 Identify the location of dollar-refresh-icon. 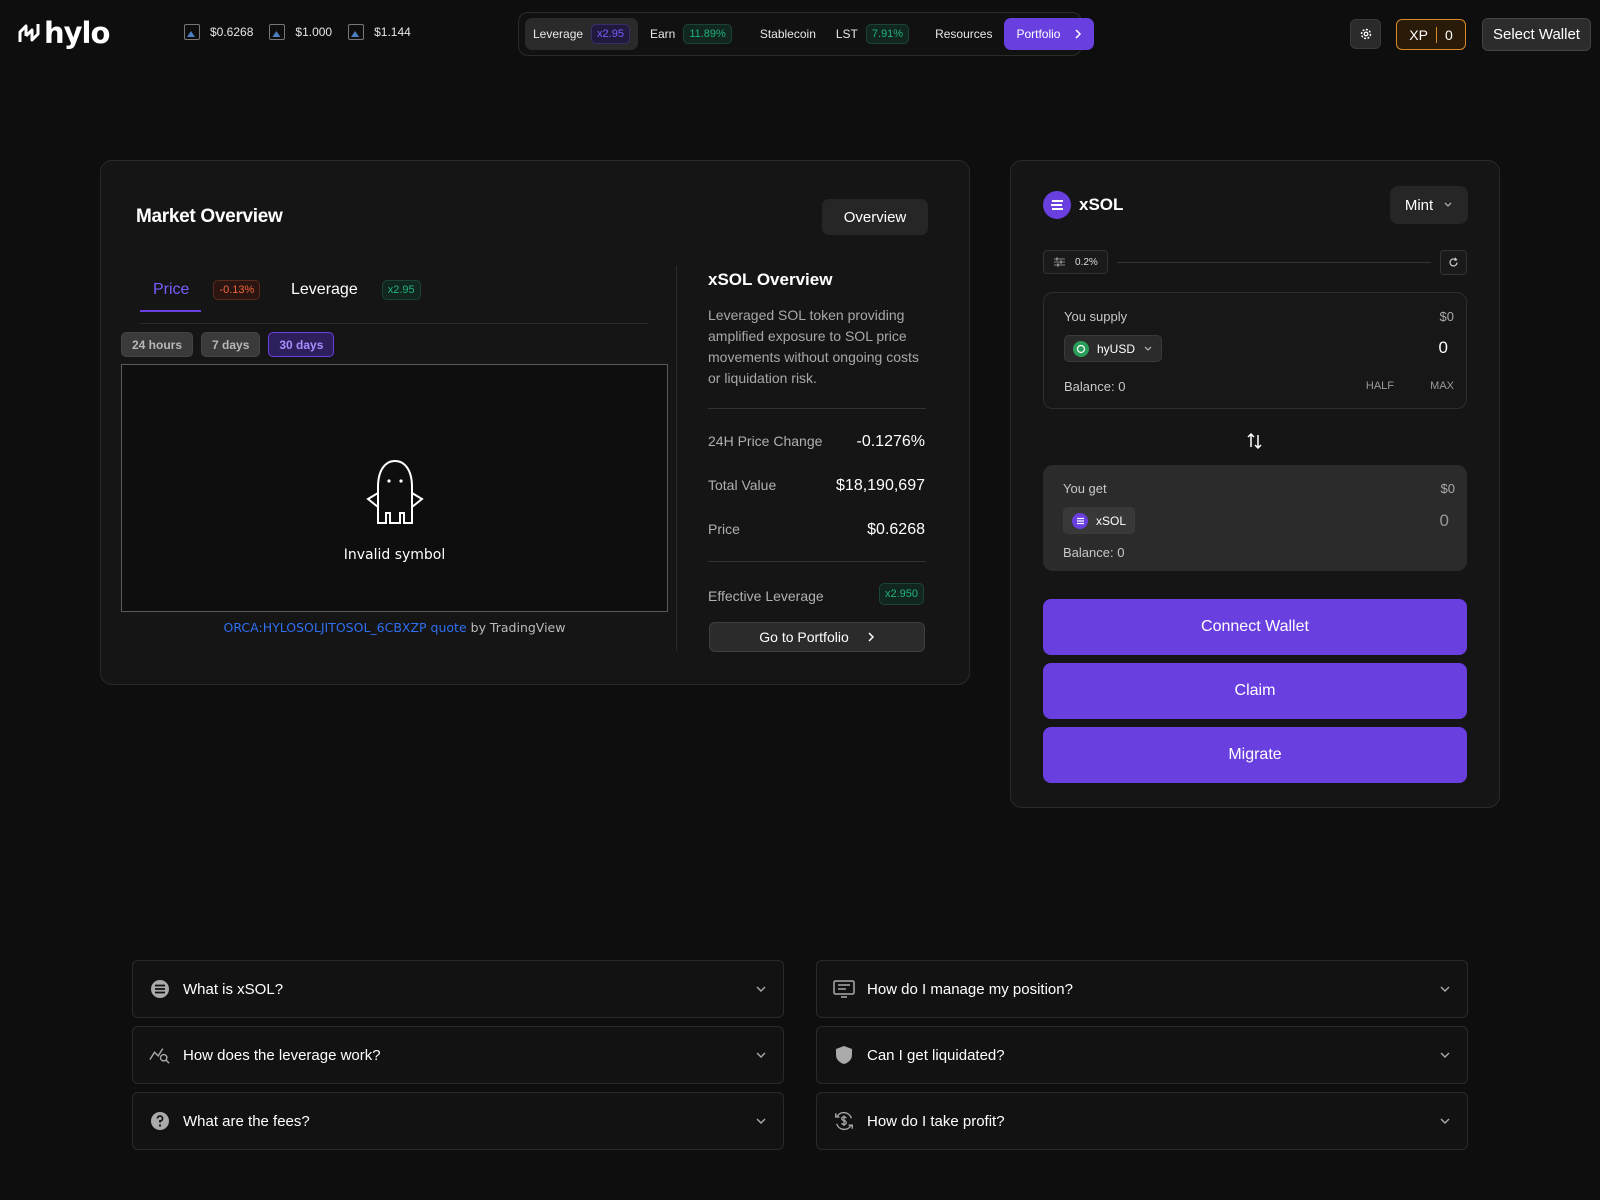
(844, 1121).